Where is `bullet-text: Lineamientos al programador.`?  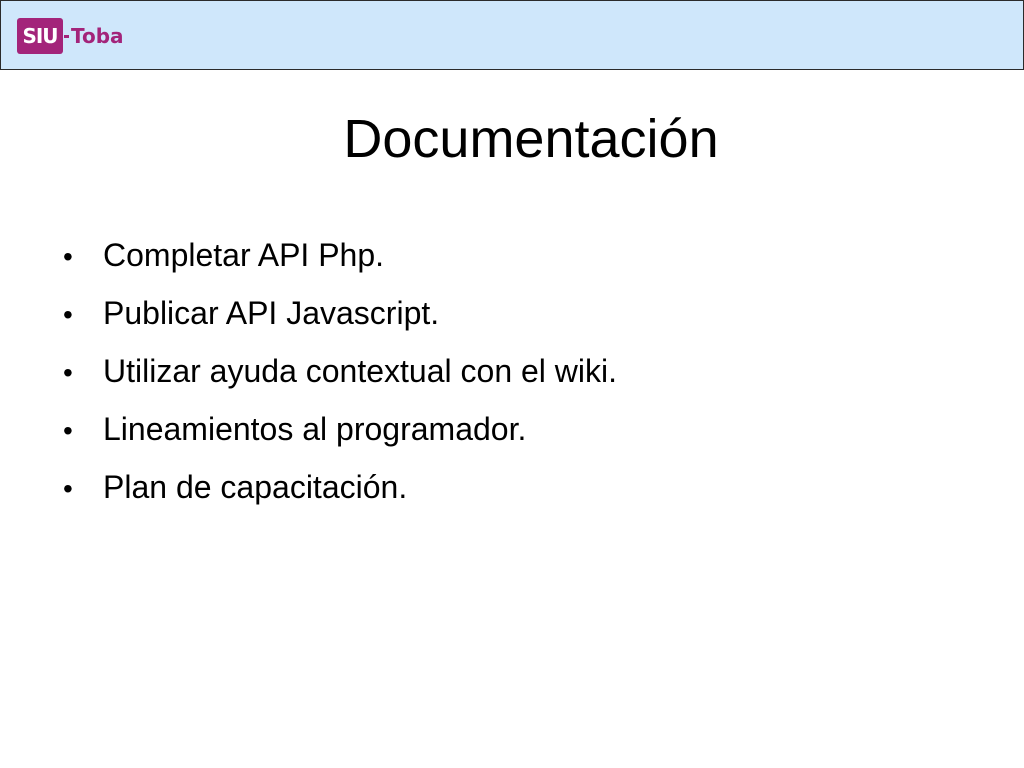
bullet-text: Lineamientos al programador. is located at coordinates (315, 429).